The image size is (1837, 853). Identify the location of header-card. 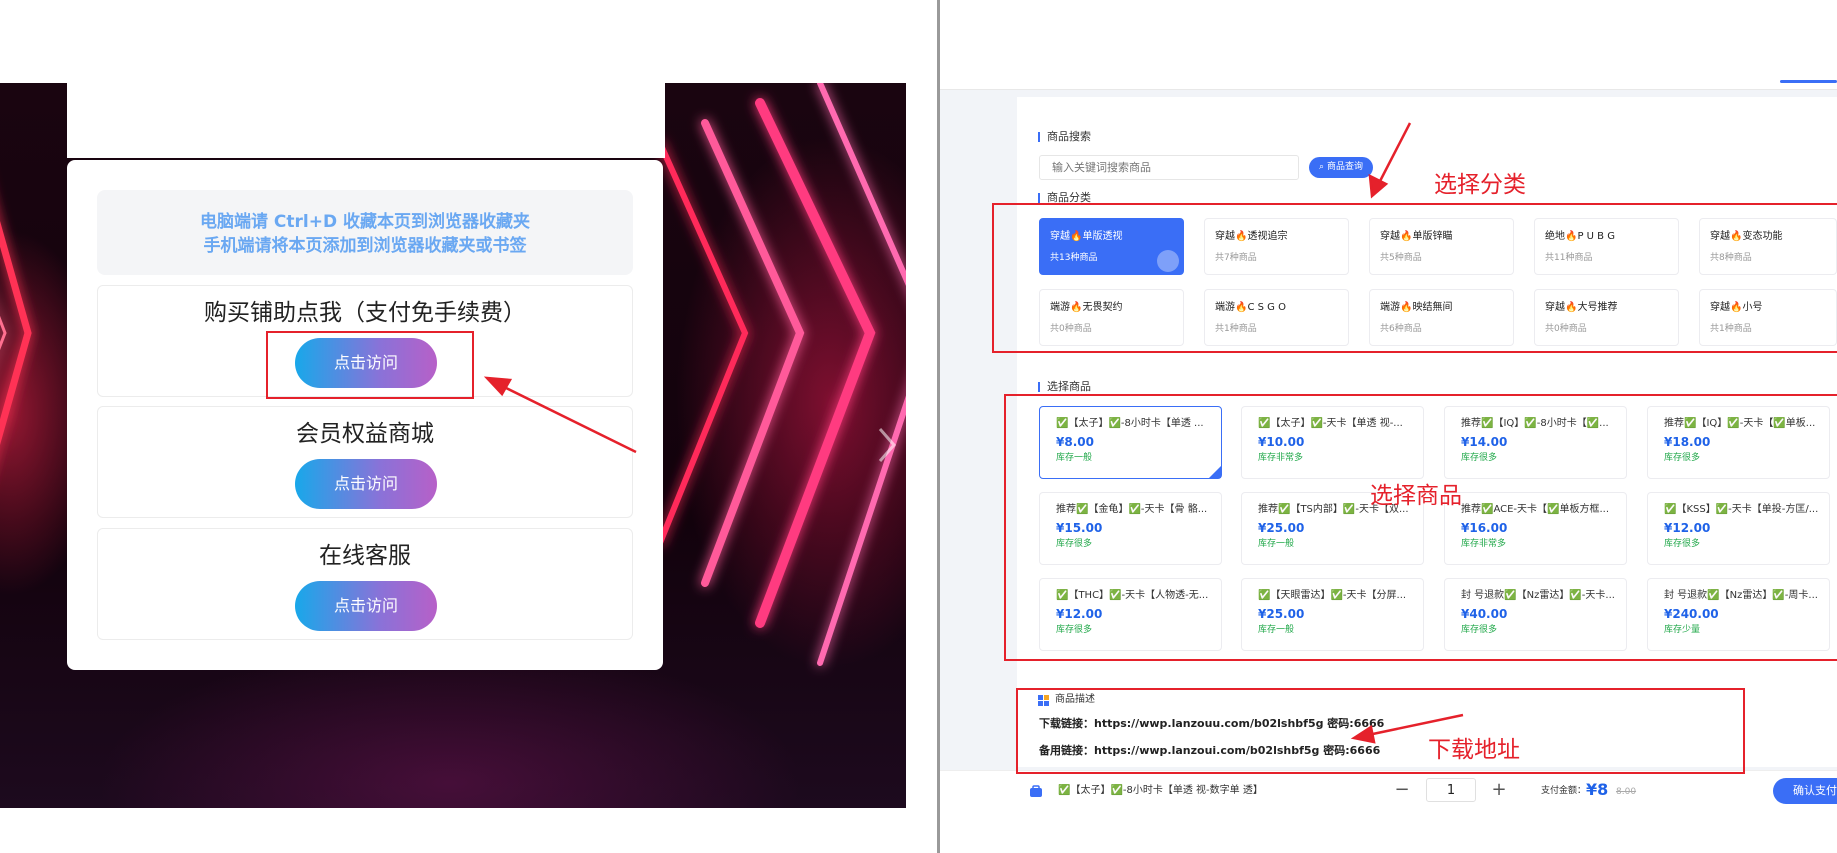
(366, 120).